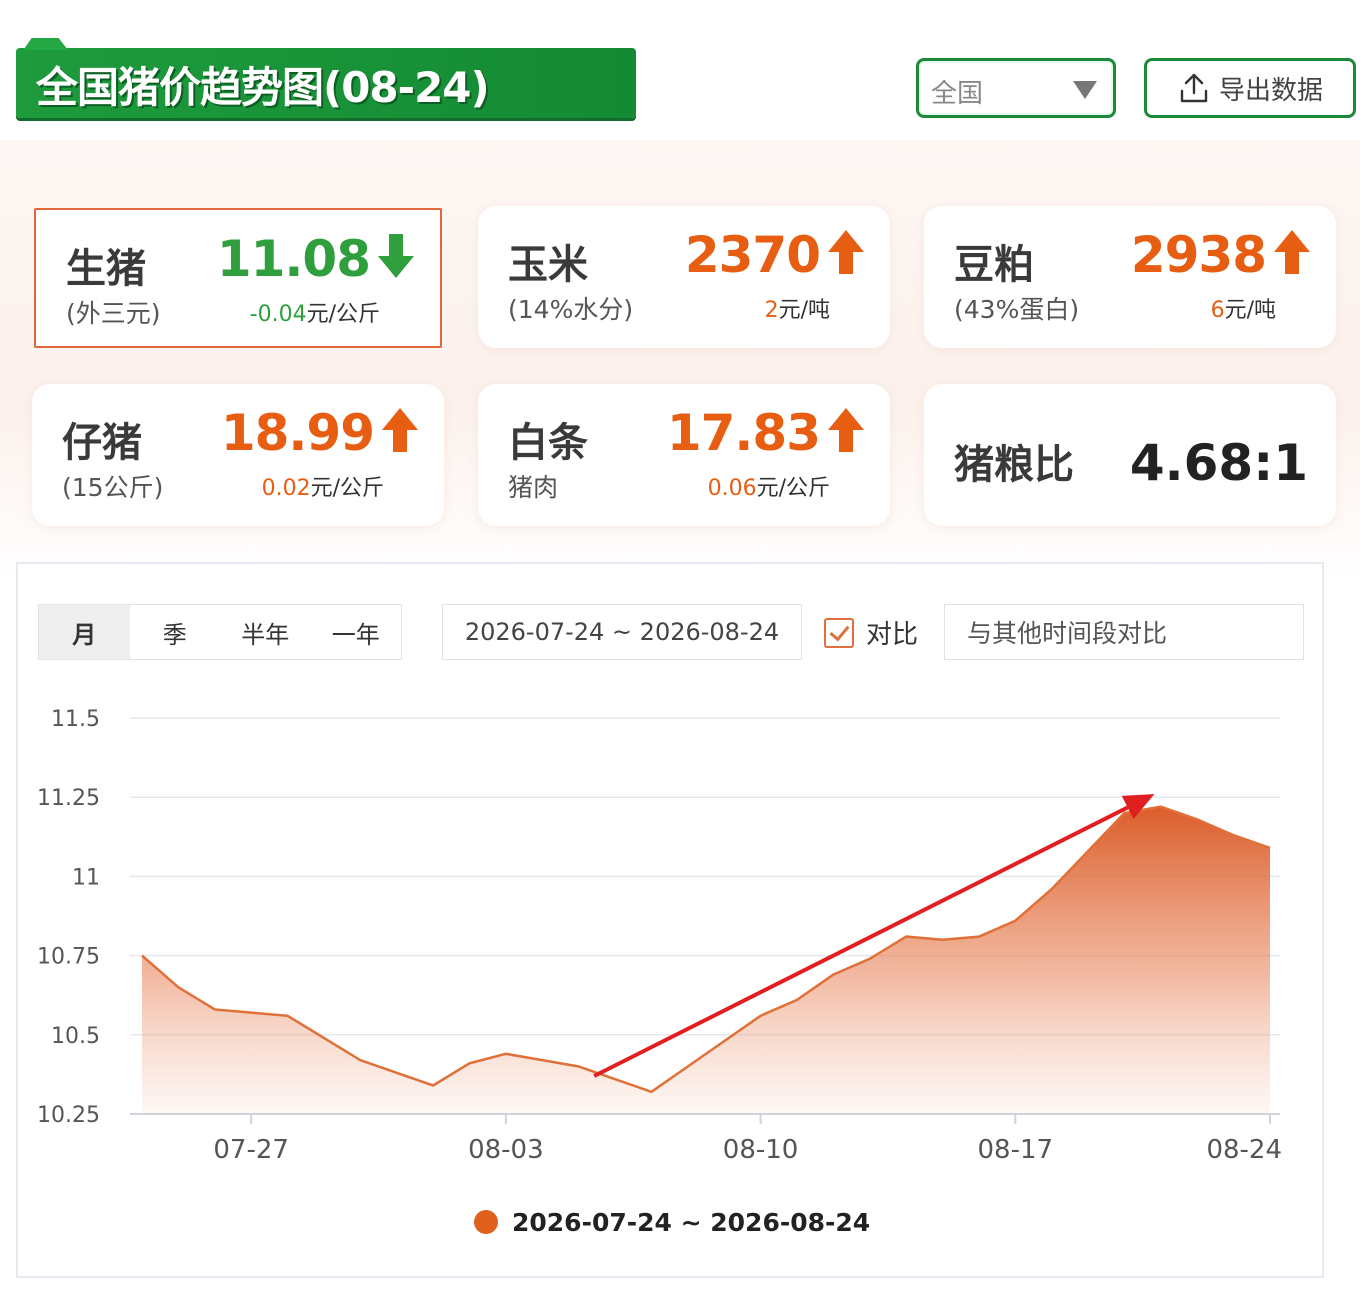  I want to click on card-change: 2元/吨, so click(797, 310).